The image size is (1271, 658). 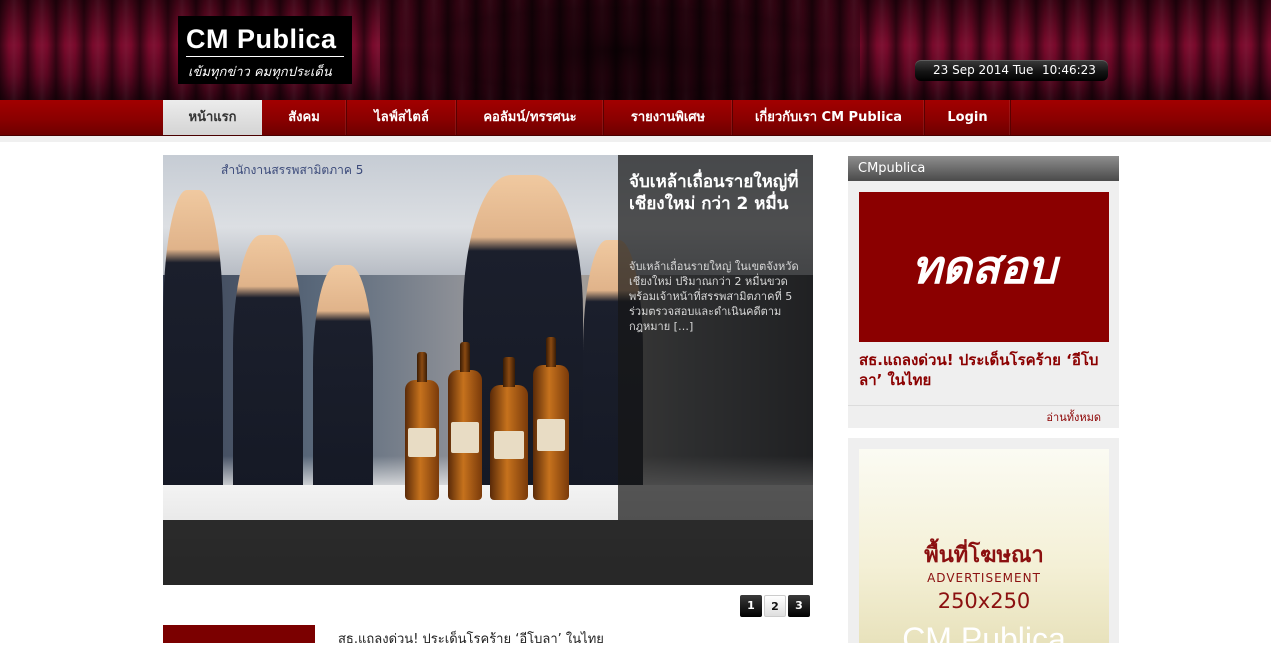 I want to click on logo-tagline: เข้มทุกข่าว คมทุกประเด็น, so click(x=260, y=72).